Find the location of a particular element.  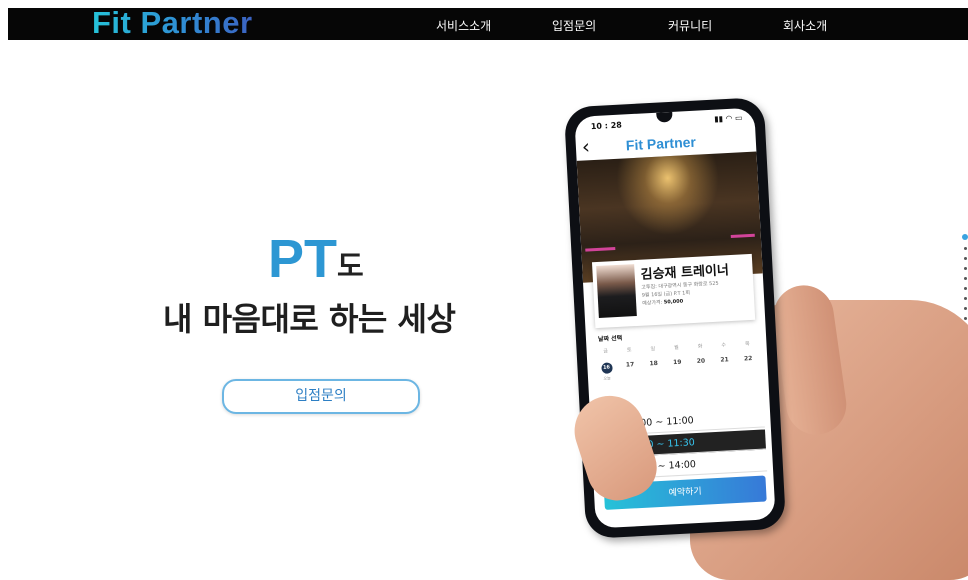

date-number: 21 is located at coordinates (724, 360).